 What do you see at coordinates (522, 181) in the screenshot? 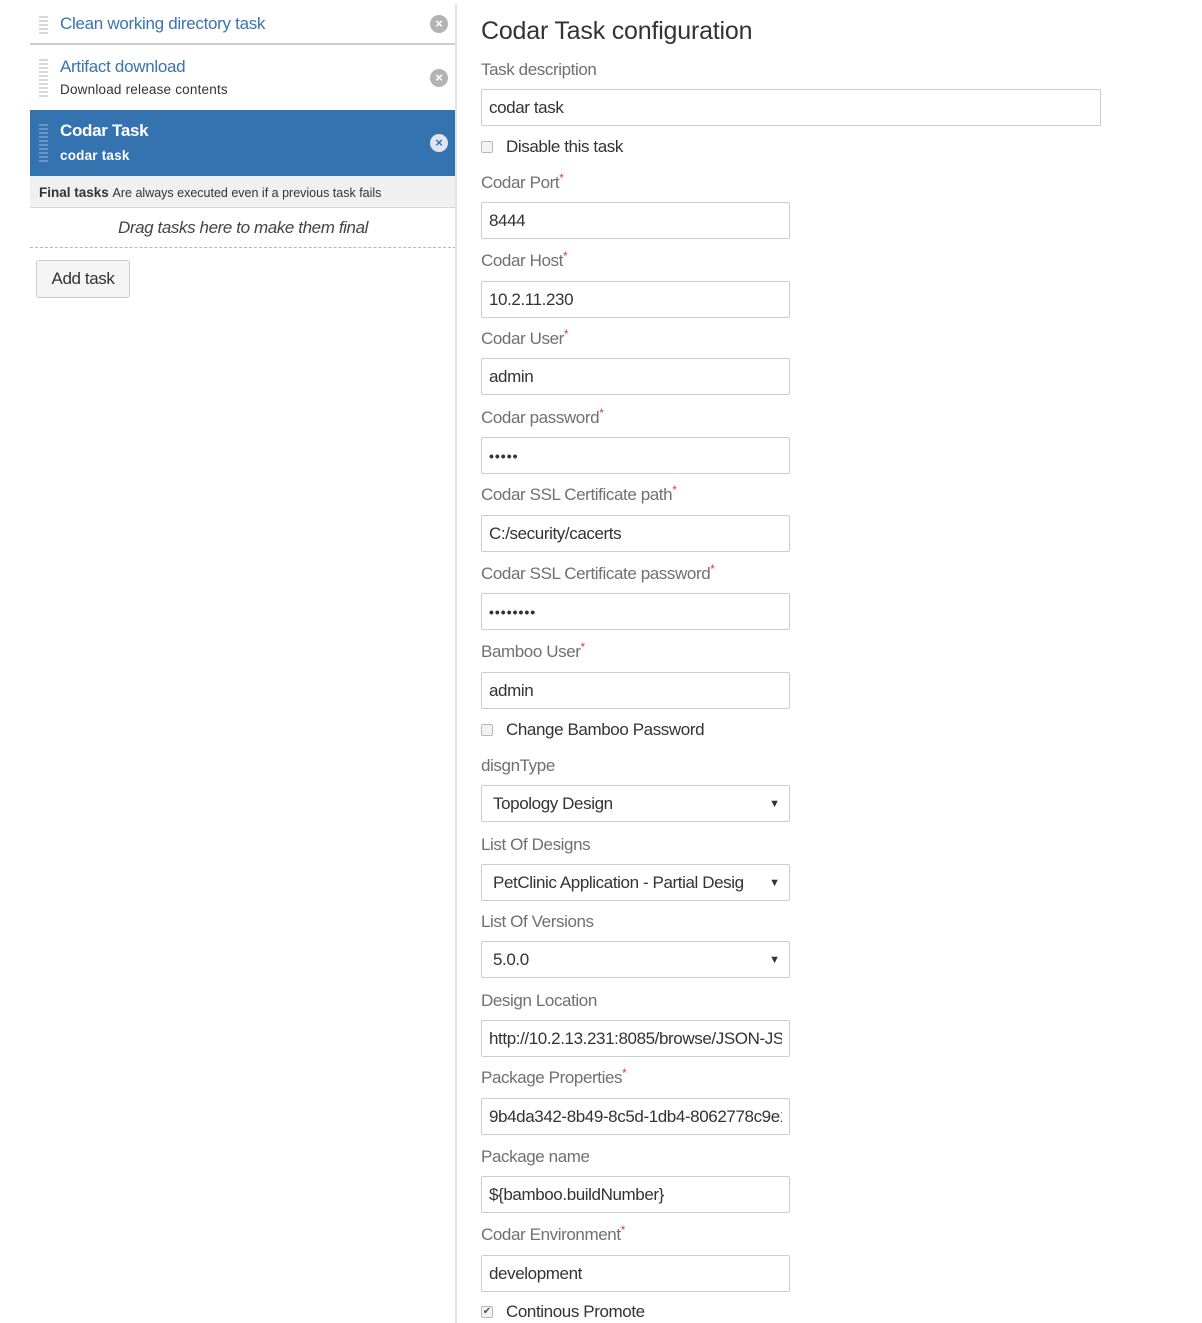
I see `codar-port-label: Codar Port*` at bounding box center [522, 181].